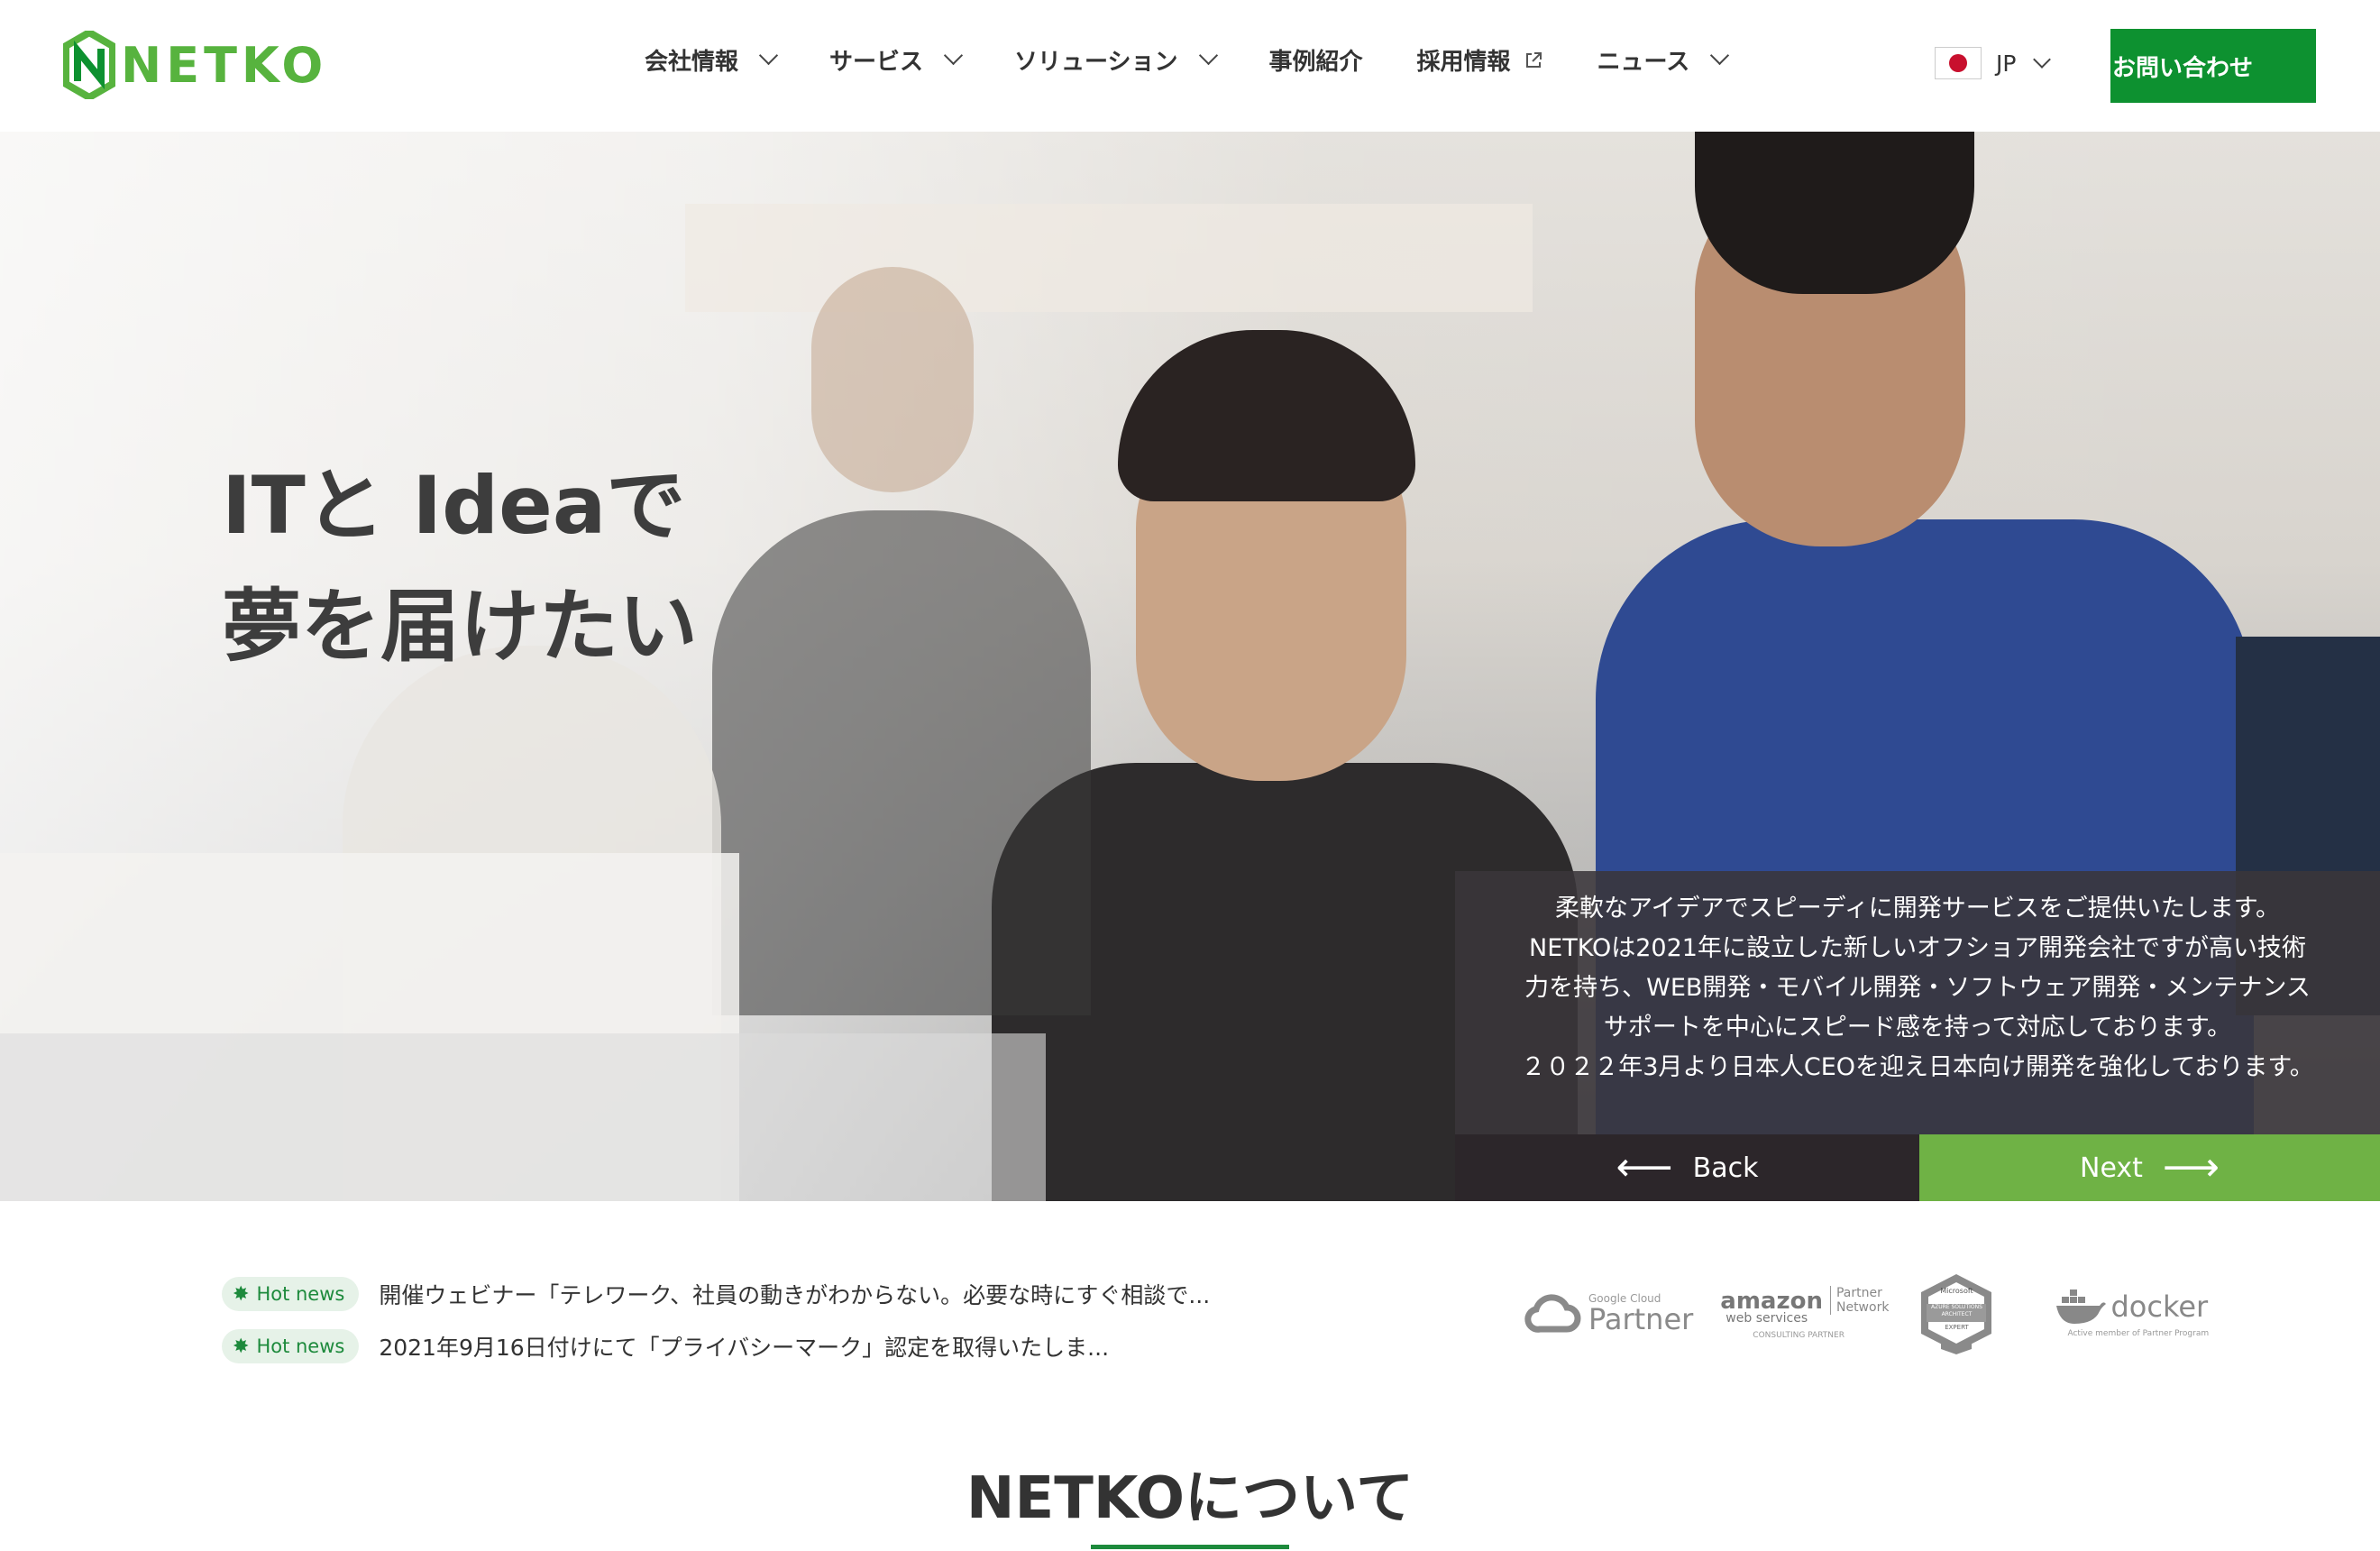 This screenshot has height=1551, width=2380. I want to click on arrow-left-icon: ⟵, so click(1644, 1167).